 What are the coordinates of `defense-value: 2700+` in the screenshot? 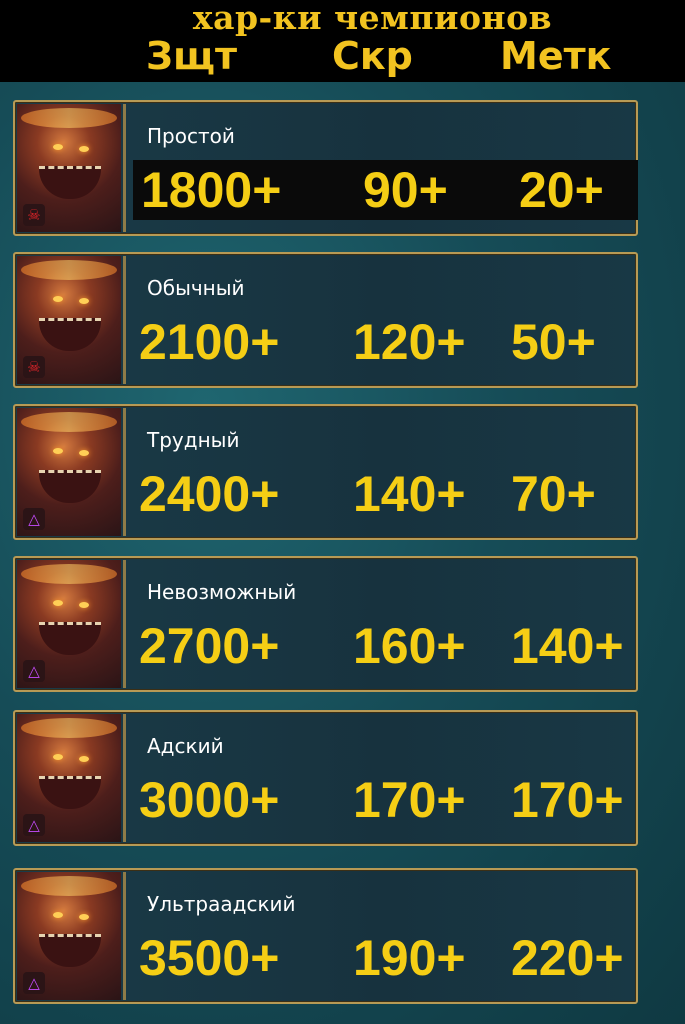 It's located at (209, 646).